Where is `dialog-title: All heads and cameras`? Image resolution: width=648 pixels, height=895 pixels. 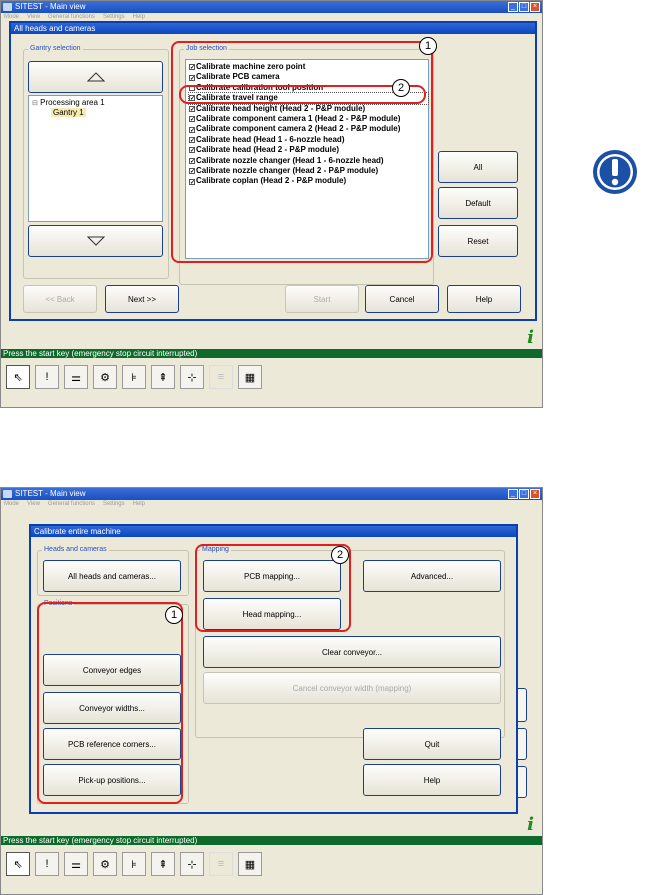 dialog-title: All heads and cameras is located at coordinates (273, 28).